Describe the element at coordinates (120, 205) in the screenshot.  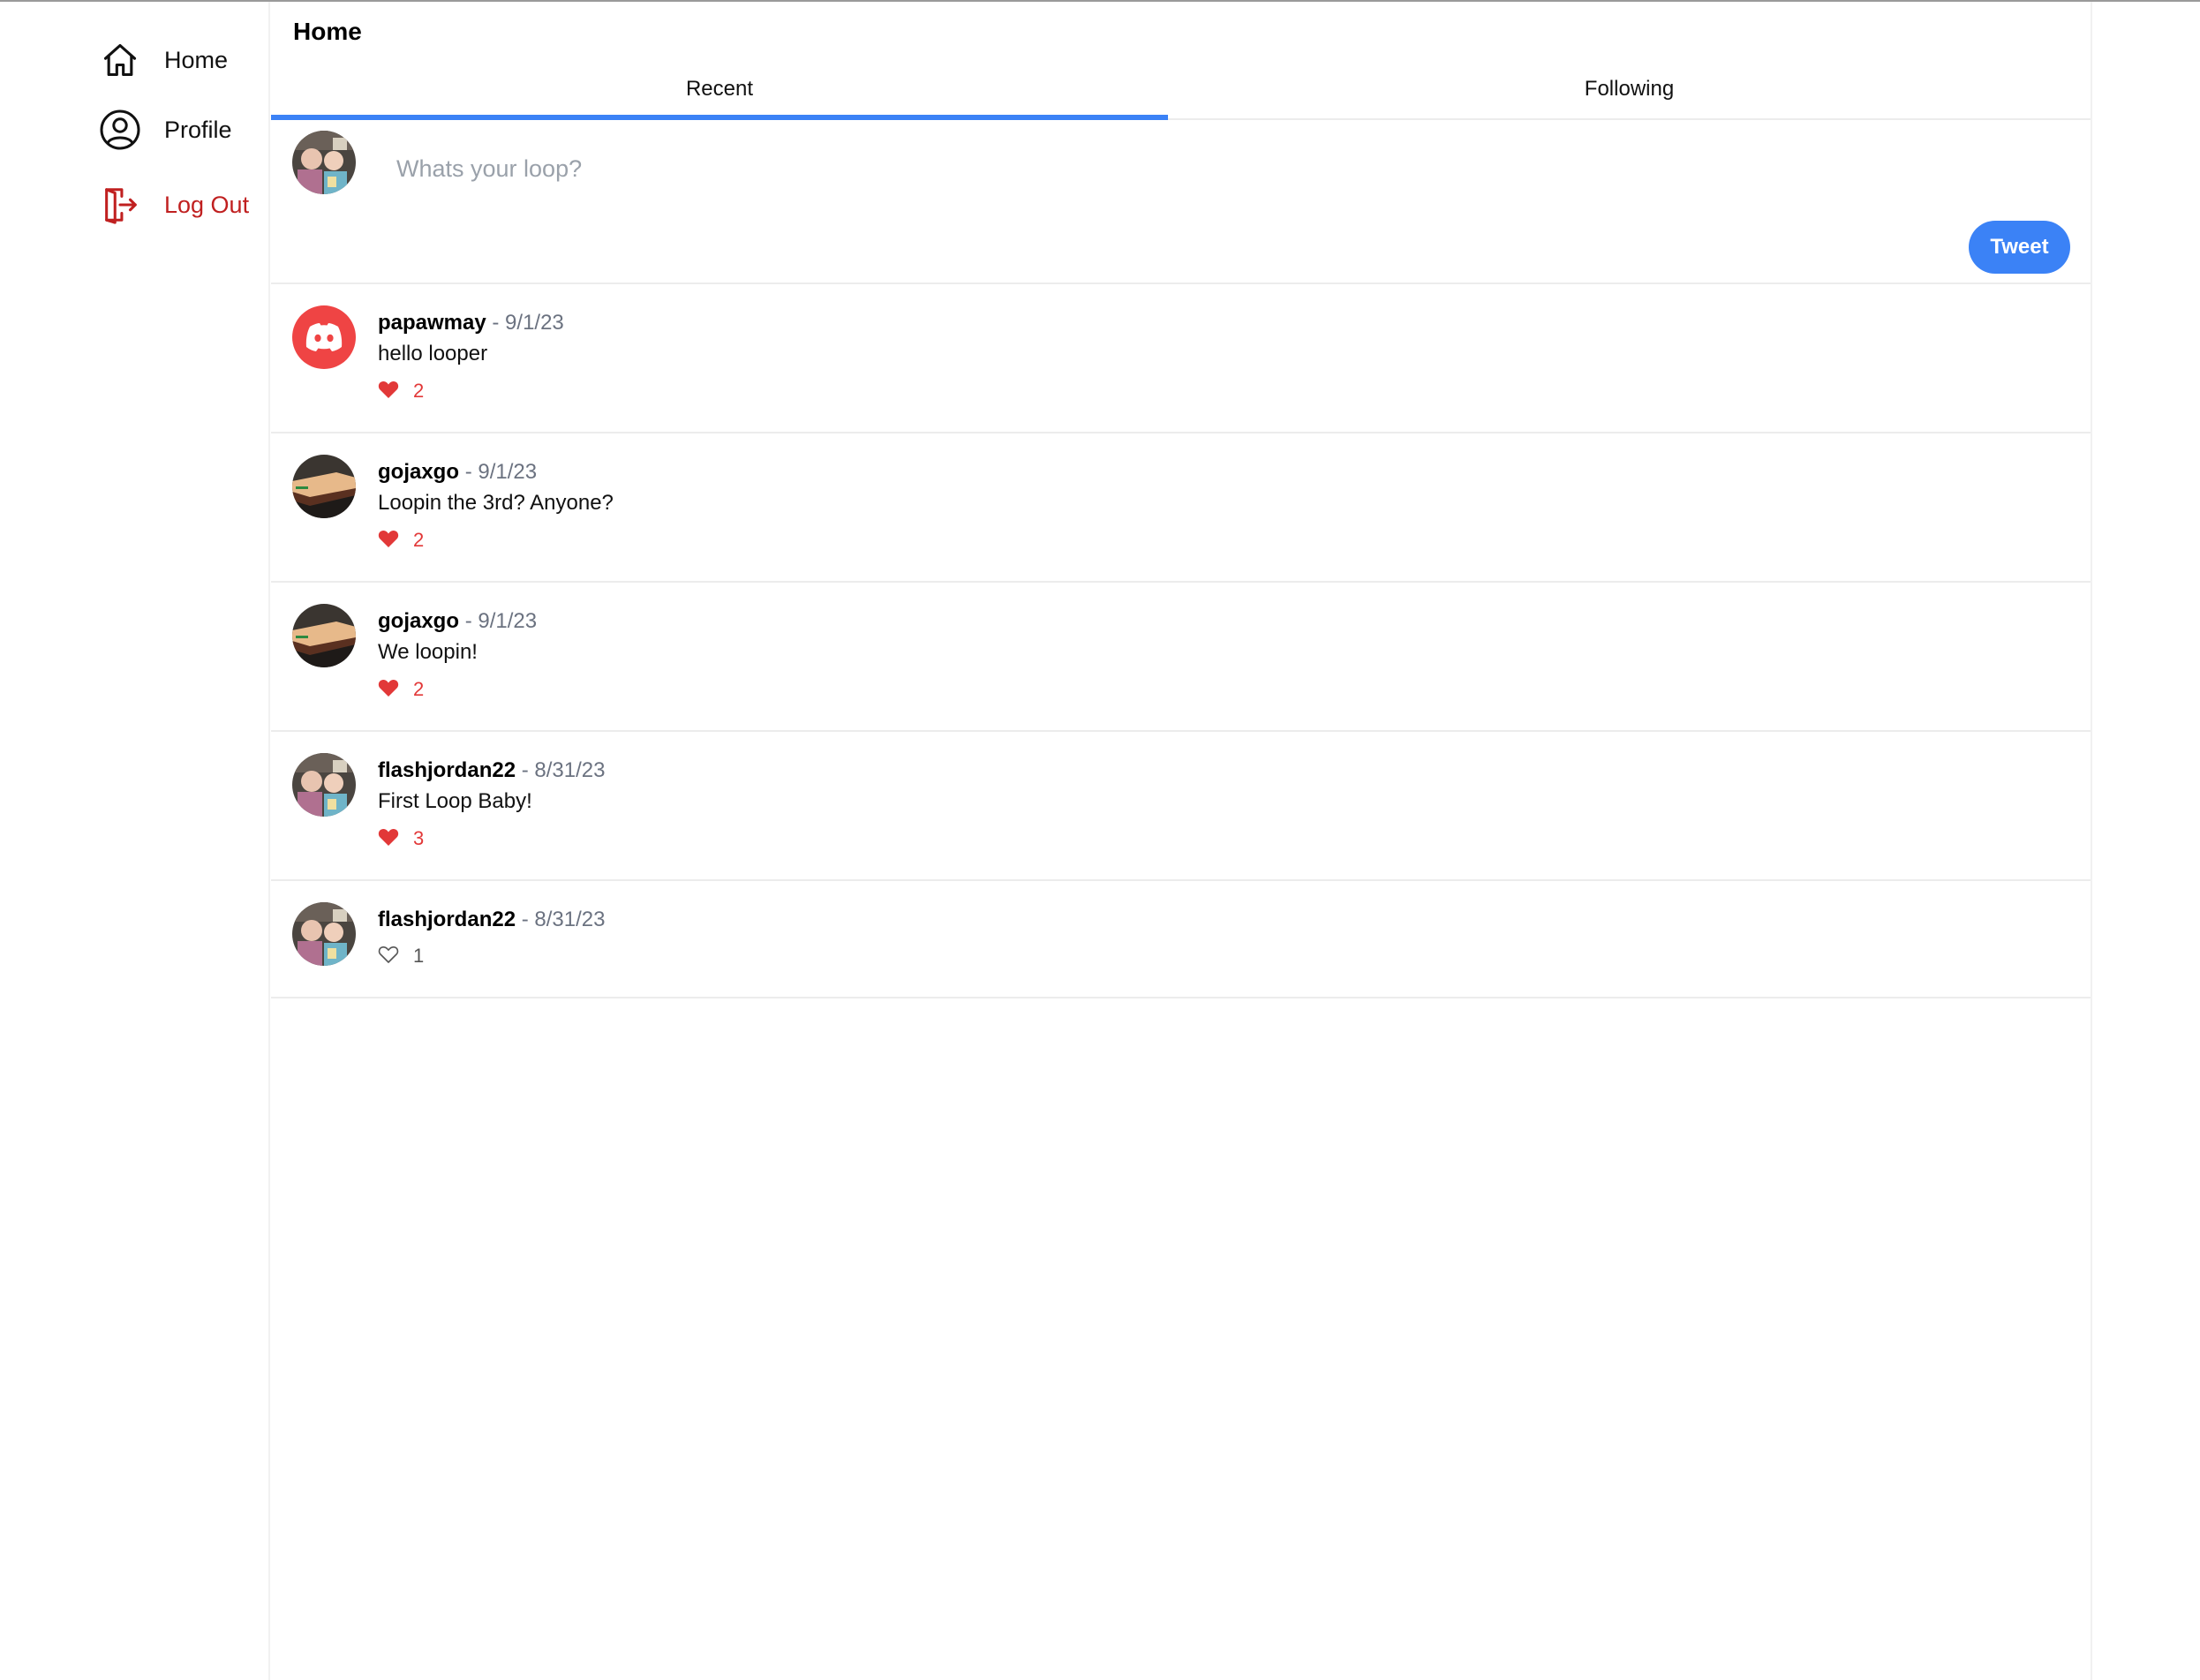
I see `logout-icon` at that location.